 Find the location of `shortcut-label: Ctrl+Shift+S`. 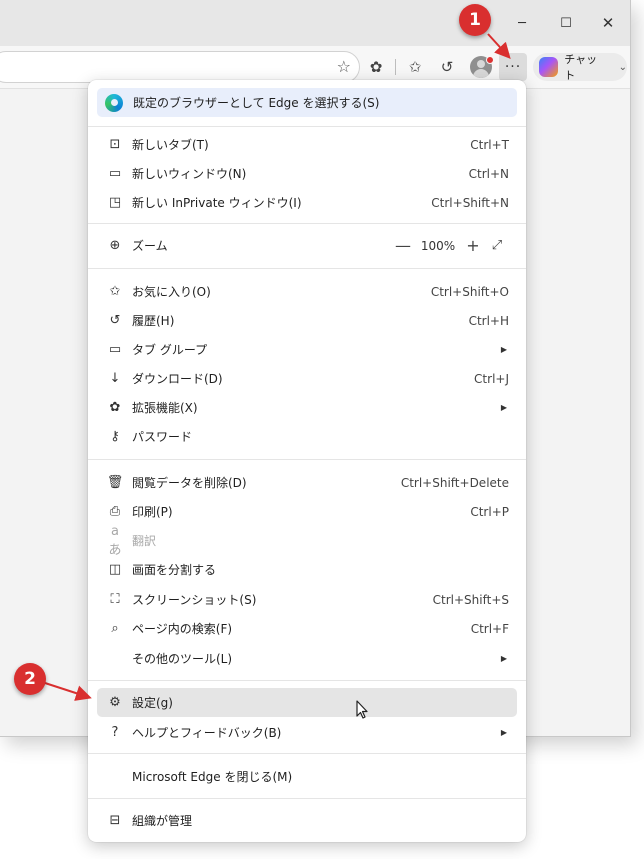

shortcut-label: Ctrl+Shift+S is located at coordinates (470, 599).